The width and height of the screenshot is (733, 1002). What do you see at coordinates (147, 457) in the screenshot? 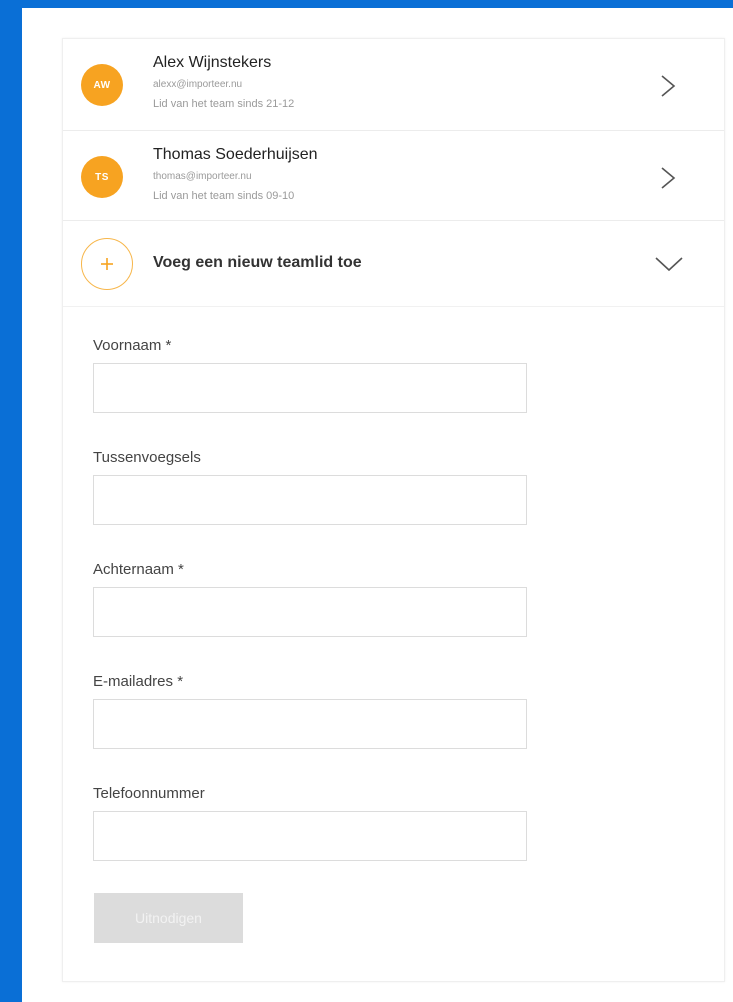
I see `infix-label: Tussenvoegsels` at bounding box center [147, 457].